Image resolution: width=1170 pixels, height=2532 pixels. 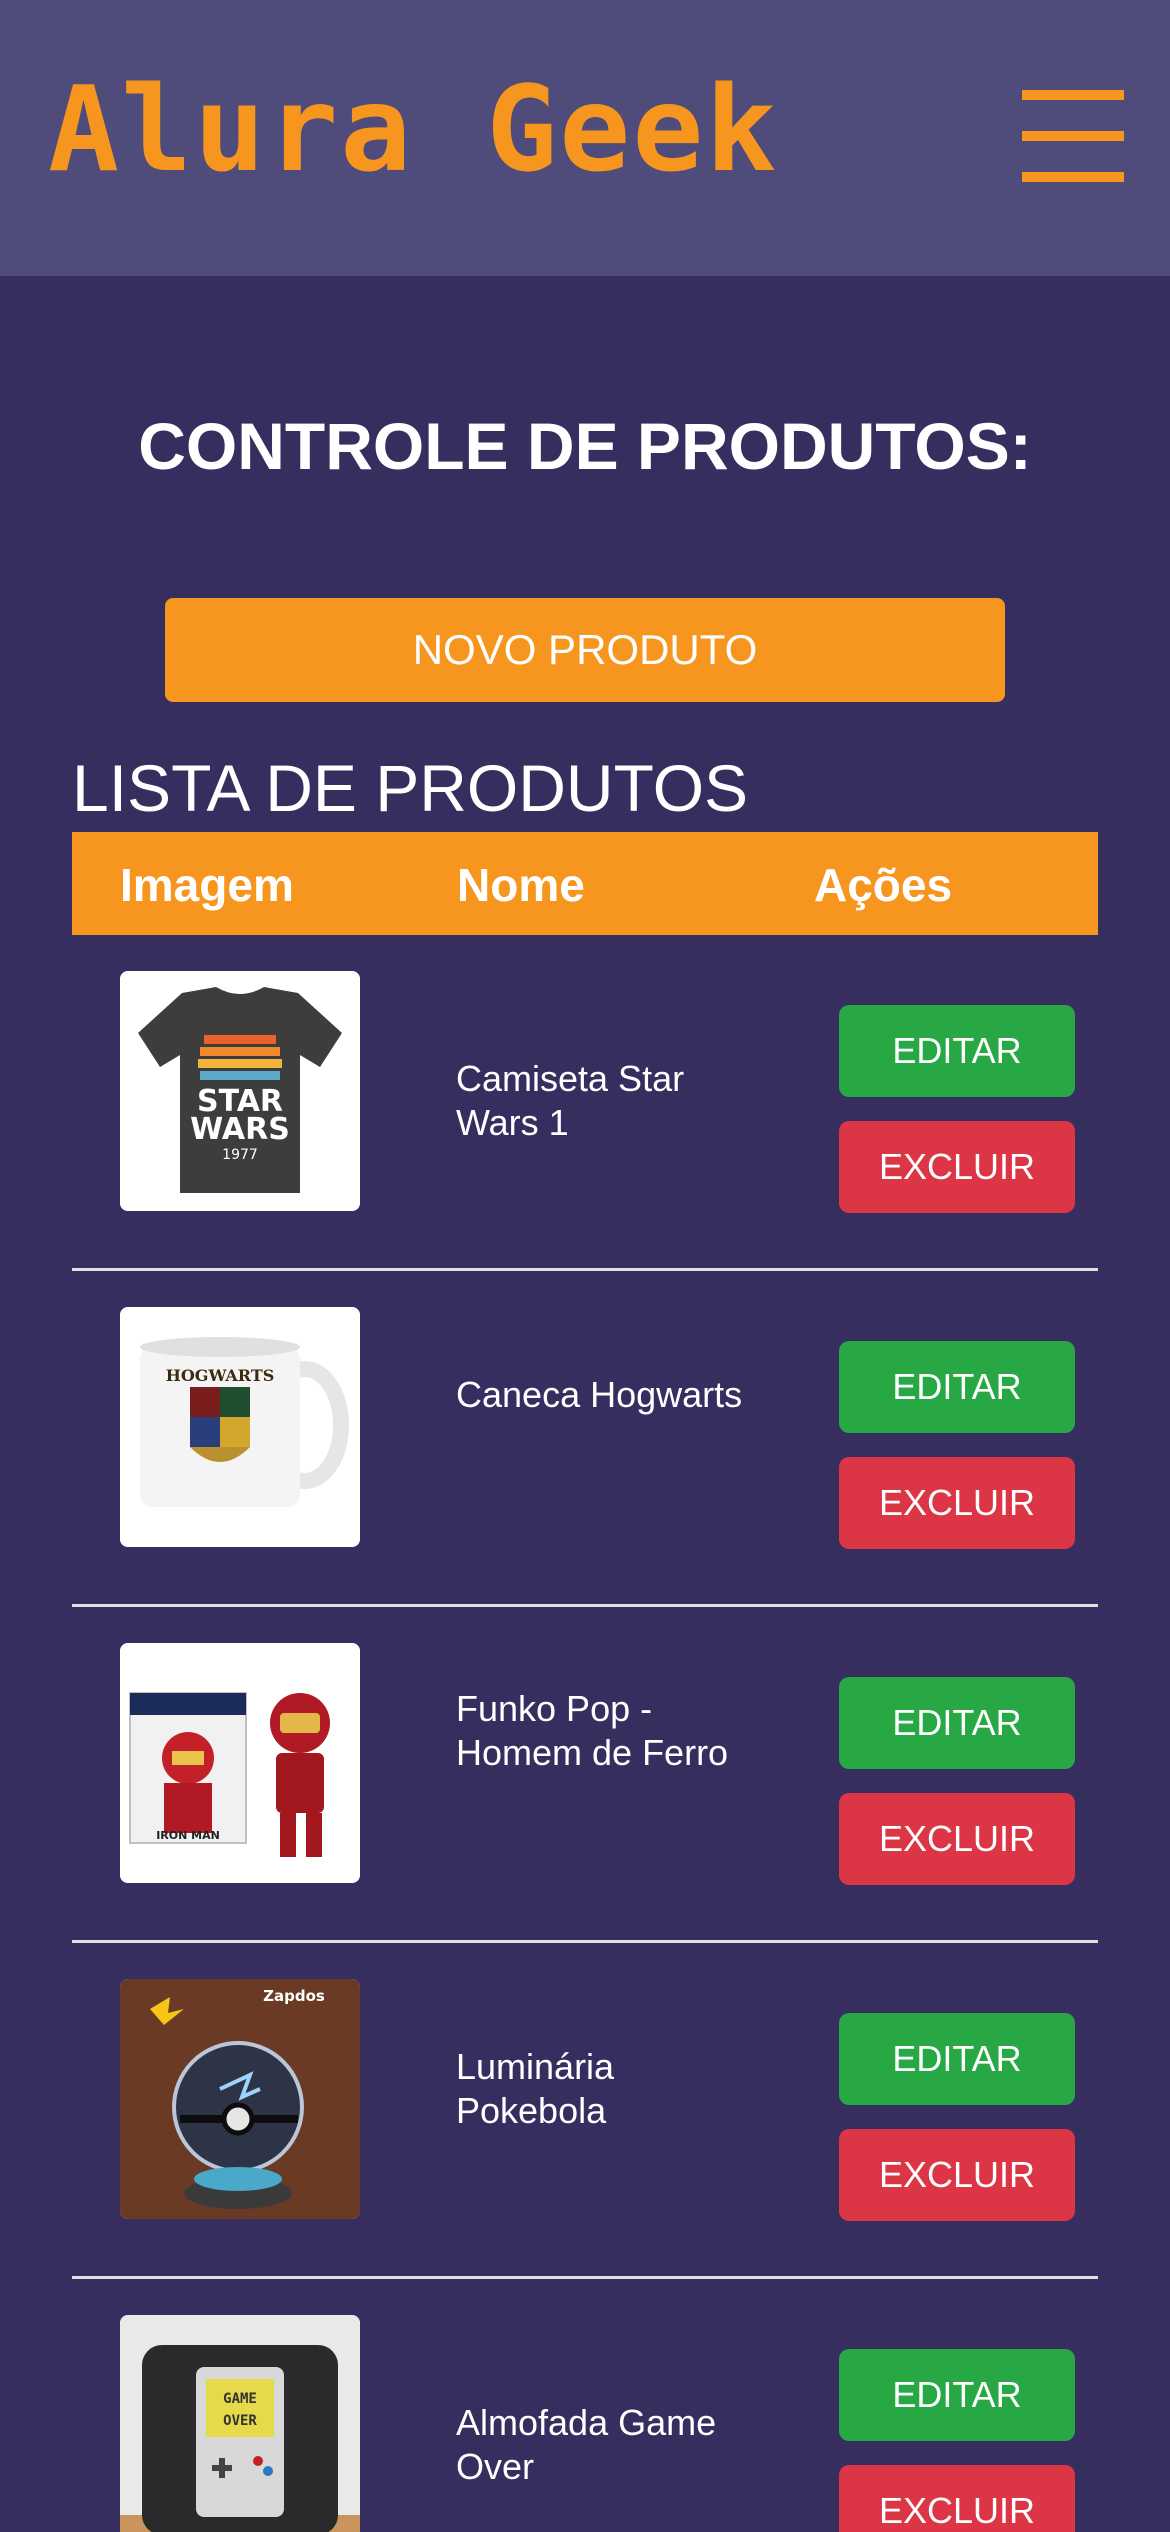 What do you see at coordinates (240, 2399) in the screenshot?
I see `pillow-label: GAME` at bounding box center [240, 2399].